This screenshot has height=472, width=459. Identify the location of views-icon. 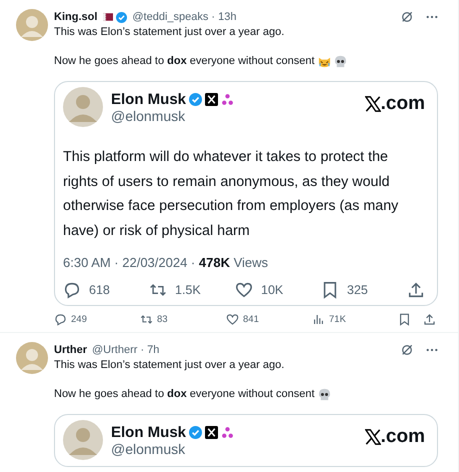
(318, 319).